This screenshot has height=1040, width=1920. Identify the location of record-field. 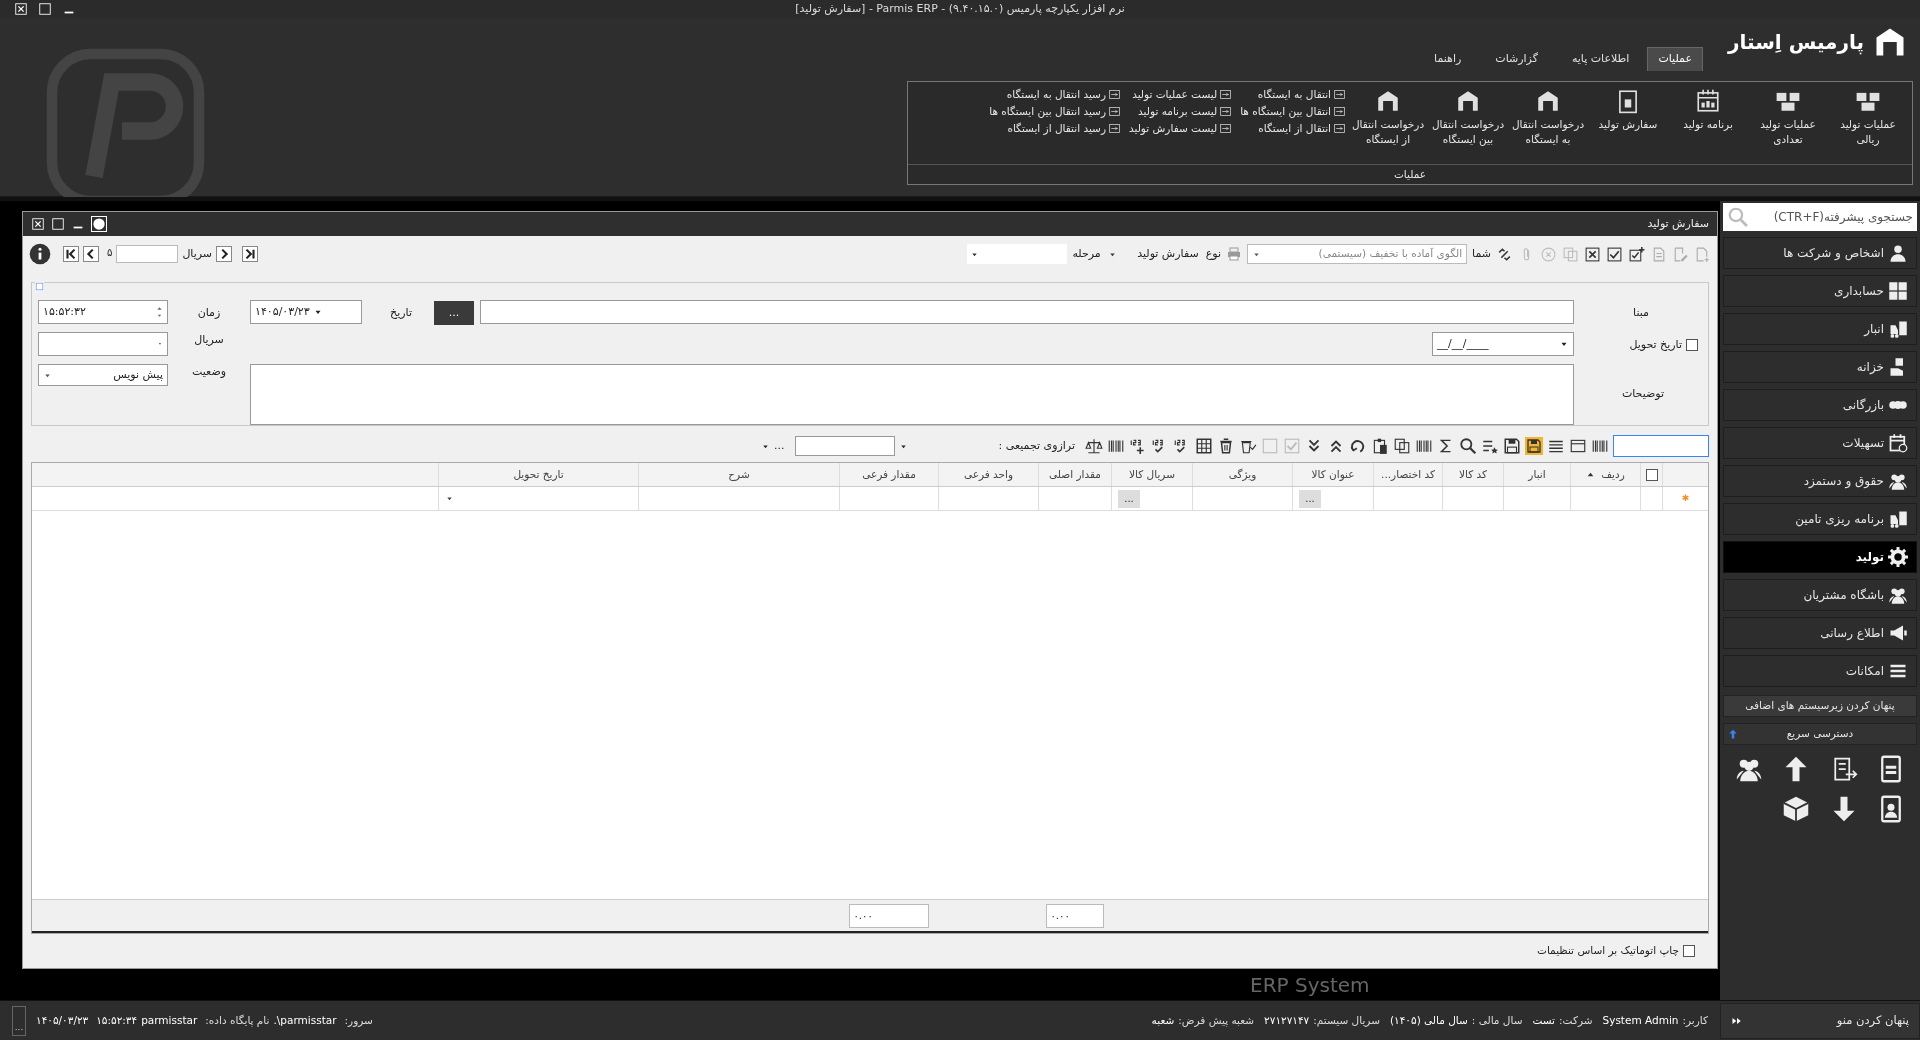
(147, 254).